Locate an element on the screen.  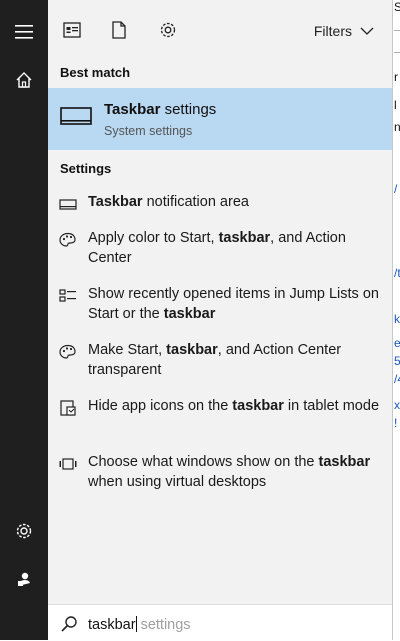
search-box: taskbar settings is located at coordinates (220, 622).